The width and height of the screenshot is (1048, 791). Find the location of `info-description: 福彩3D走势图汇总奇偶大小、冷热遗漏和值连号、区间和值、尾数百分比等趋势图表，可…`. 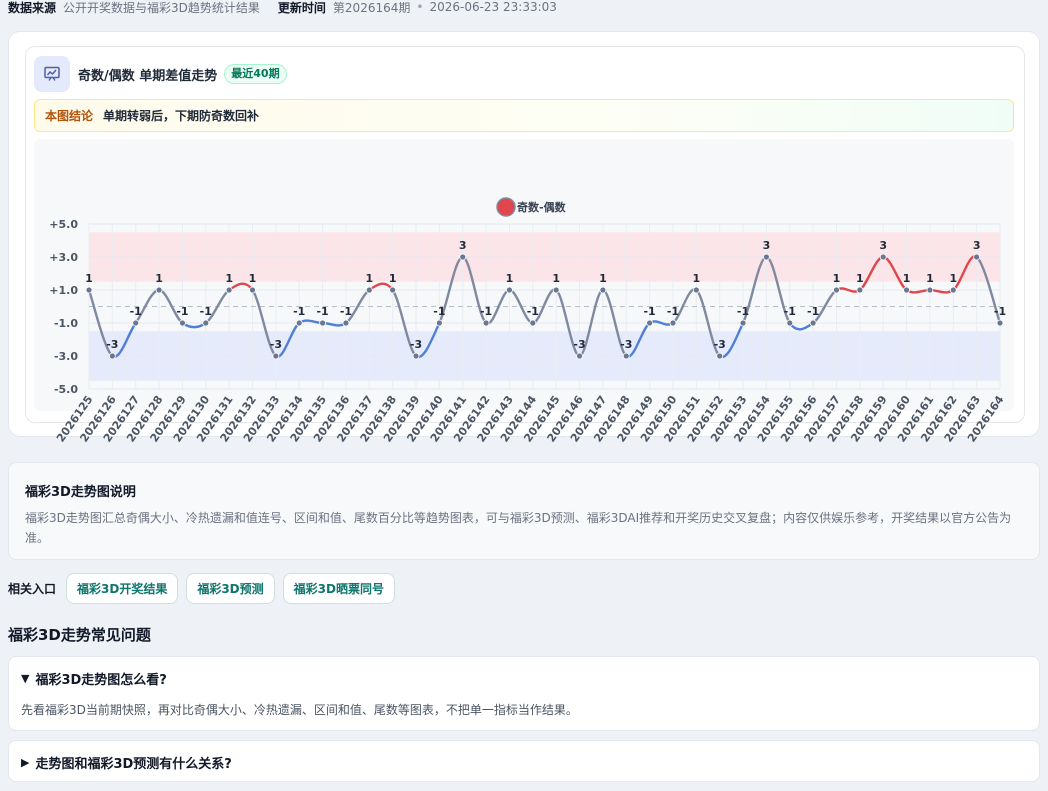

info-description: 福彩3D走势图汇总奇偶大小、冷热遗漏和值连号、区间和值、尾数百分比等趋势图表，可… is located at coordinates (518, 528).